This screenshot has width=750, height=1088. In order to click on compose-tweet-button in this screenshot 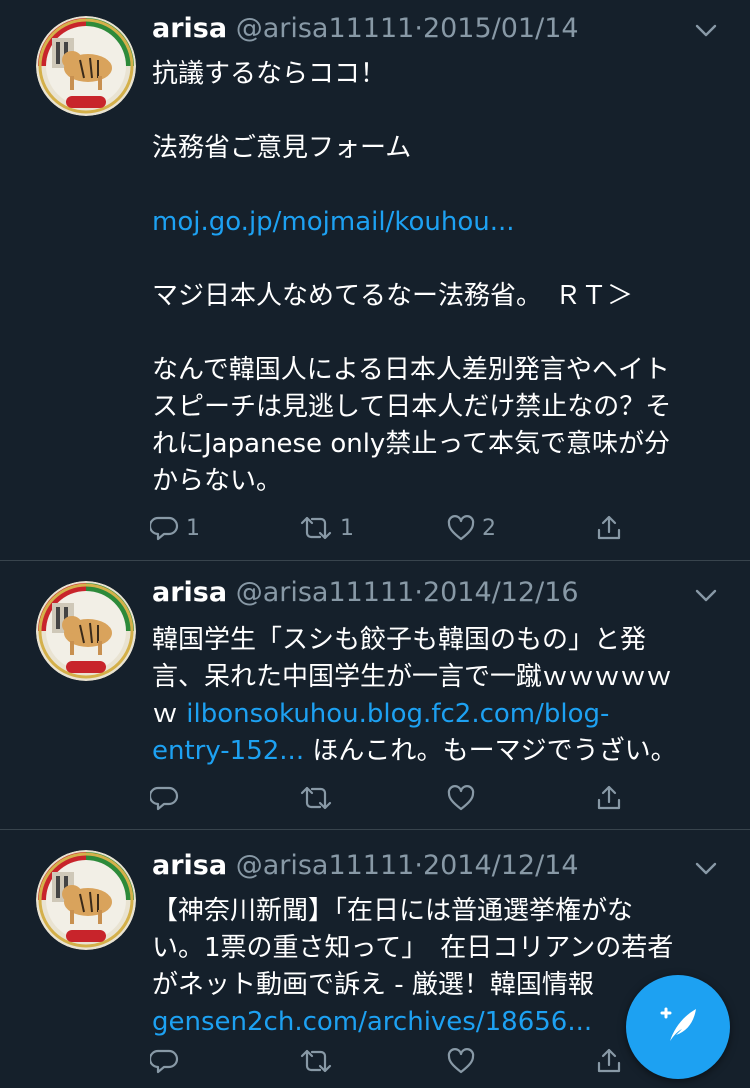, I will do `click(678, 1027)`.